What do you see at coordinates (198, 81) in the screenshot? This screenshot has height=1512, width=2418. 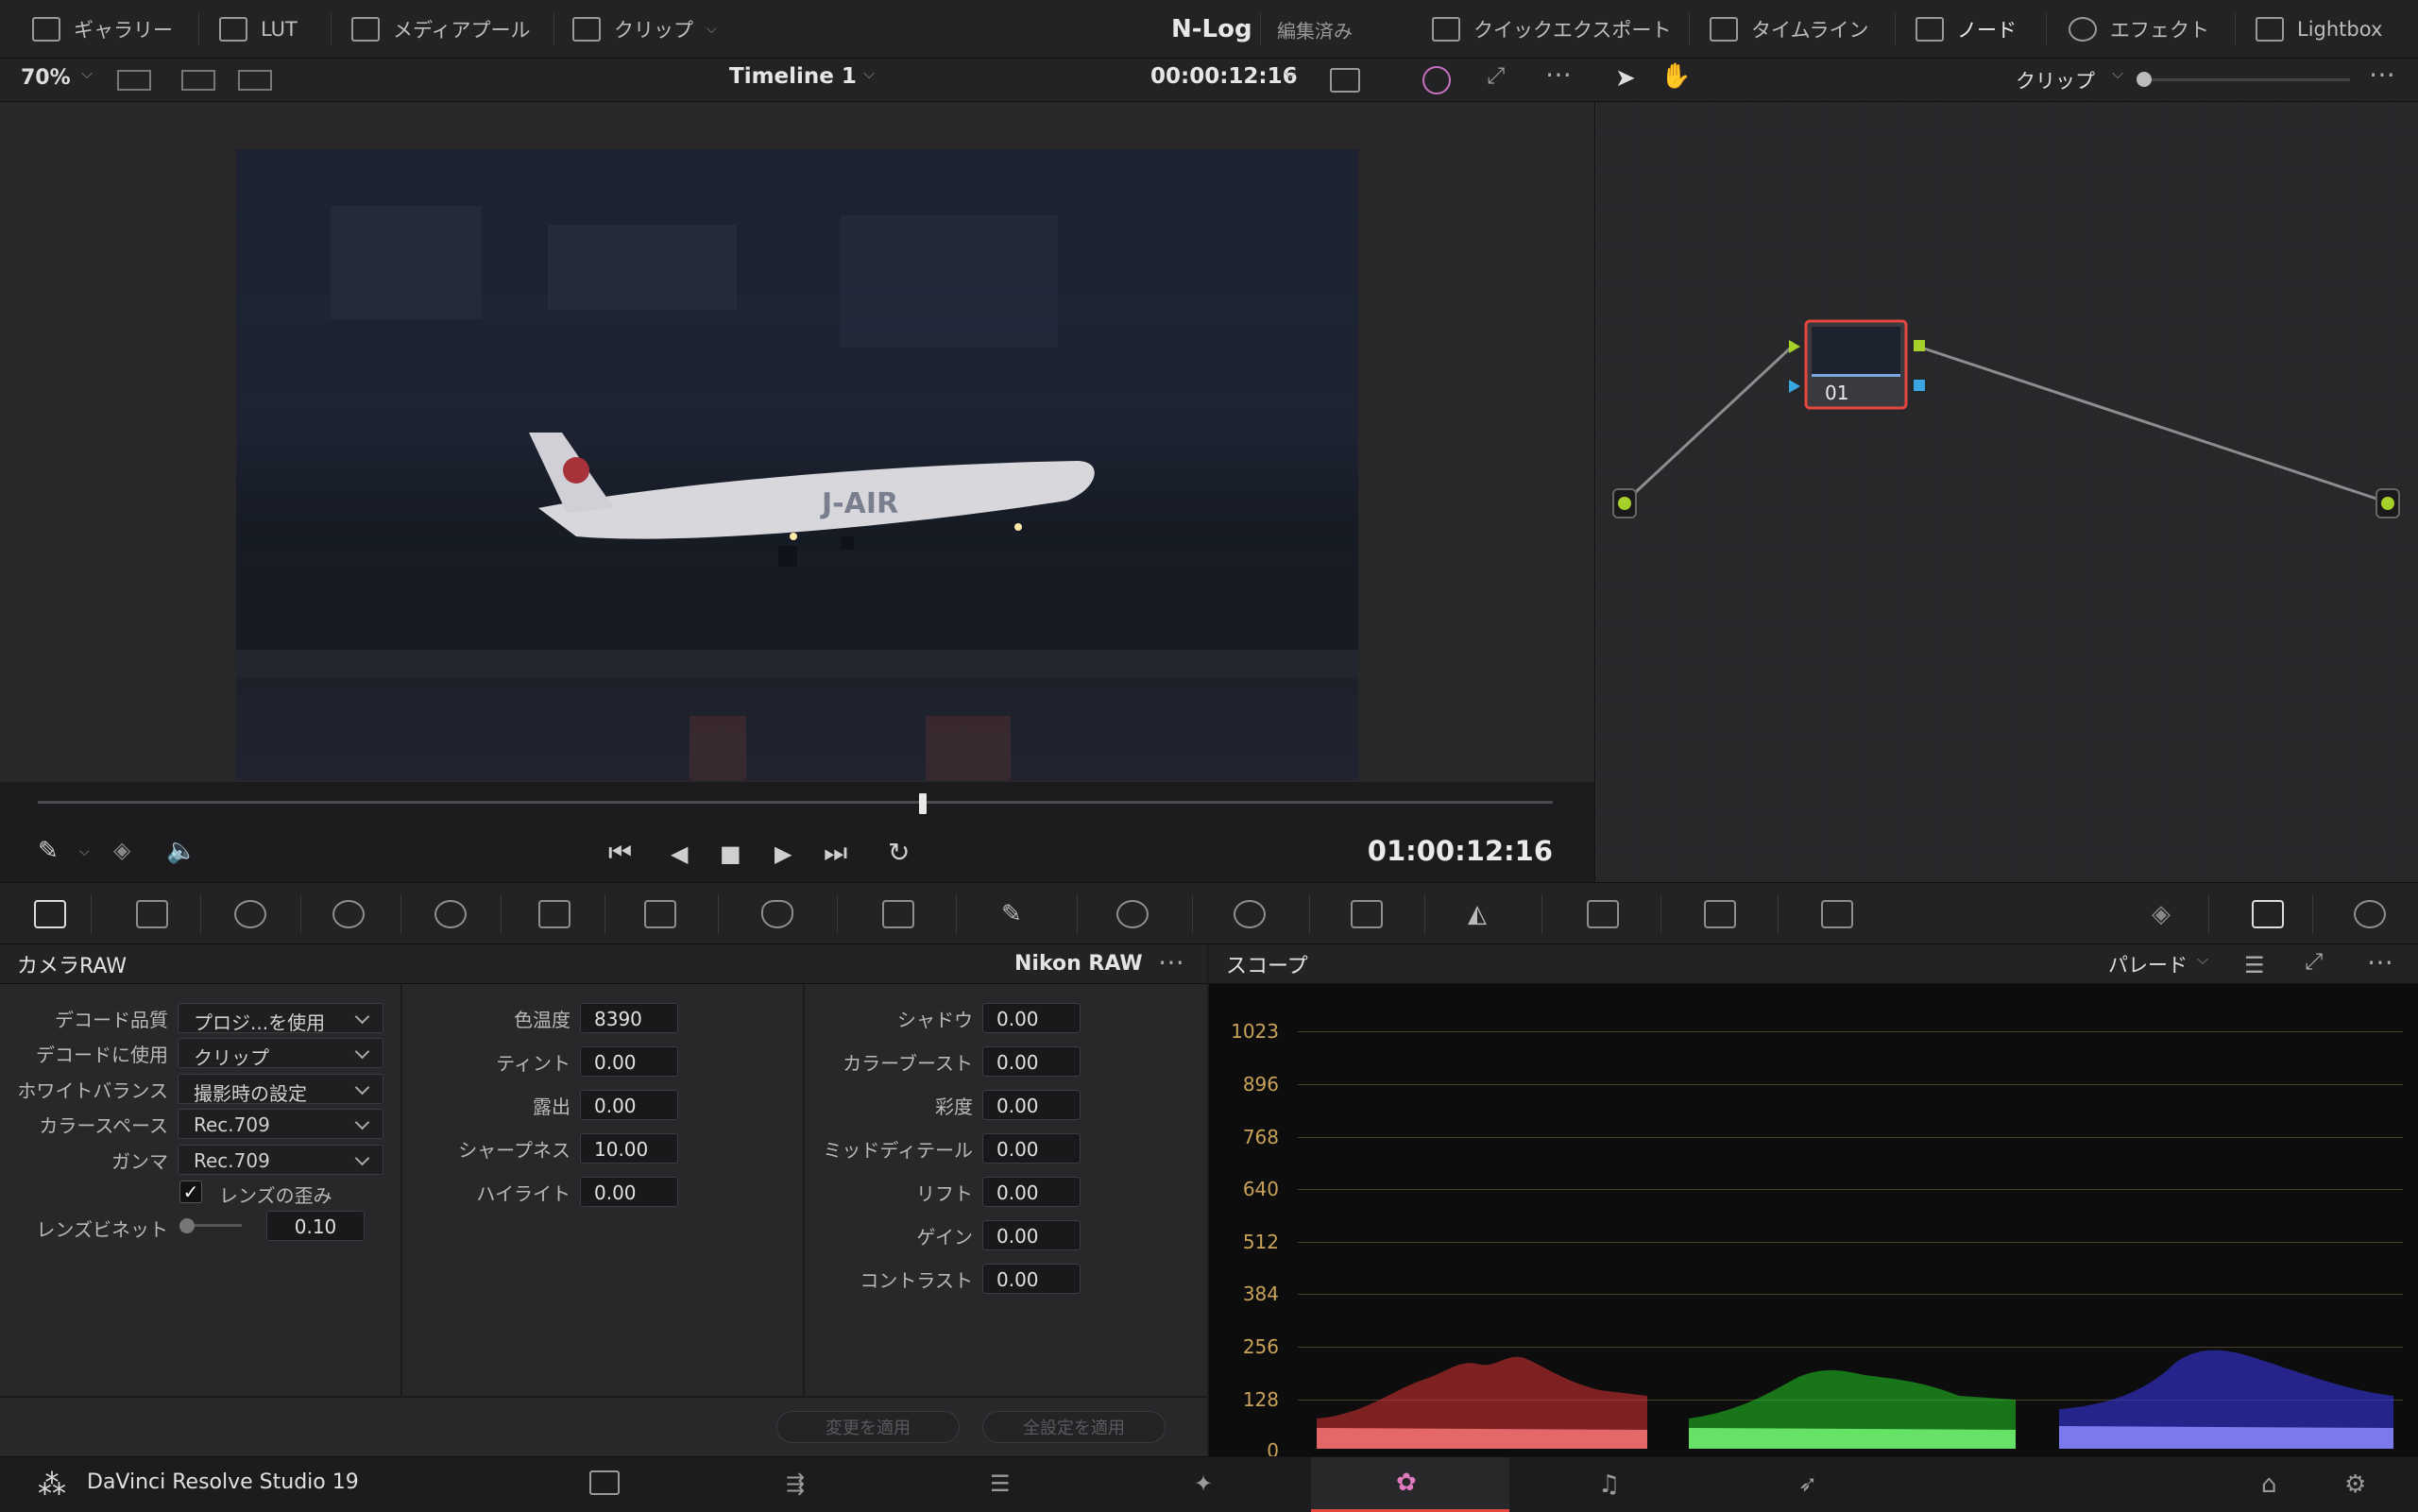 I see `grid-view-icon` at bounding box center [198, 81].